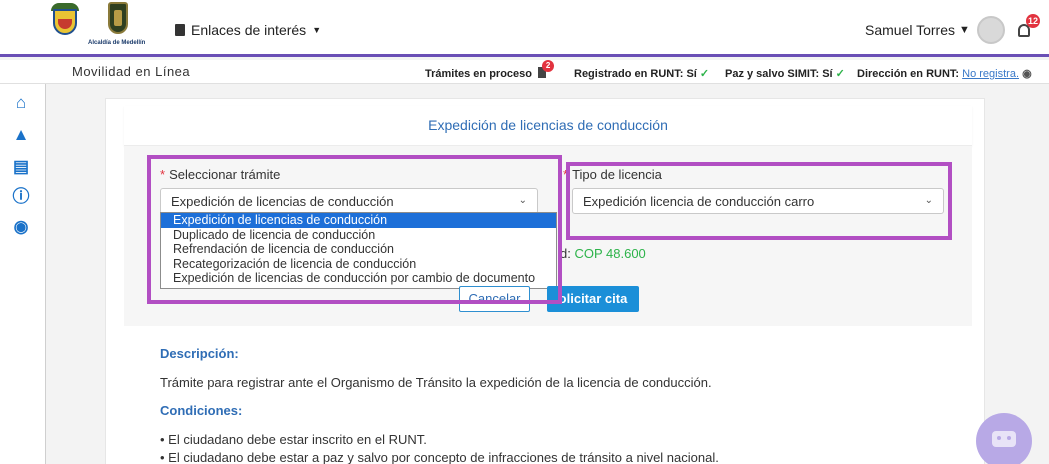  I want to click on links-menu: Enlaces de interés ▼, so click(248, 30).